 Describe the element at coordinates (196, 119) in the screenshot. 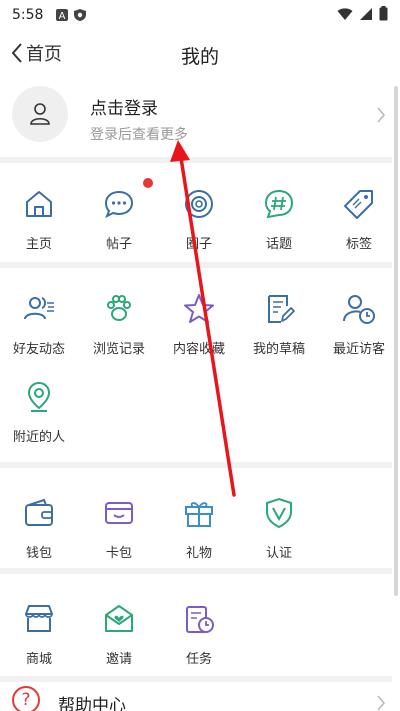

I see `login-card: 点击登录 登录后查看更多` at that location.